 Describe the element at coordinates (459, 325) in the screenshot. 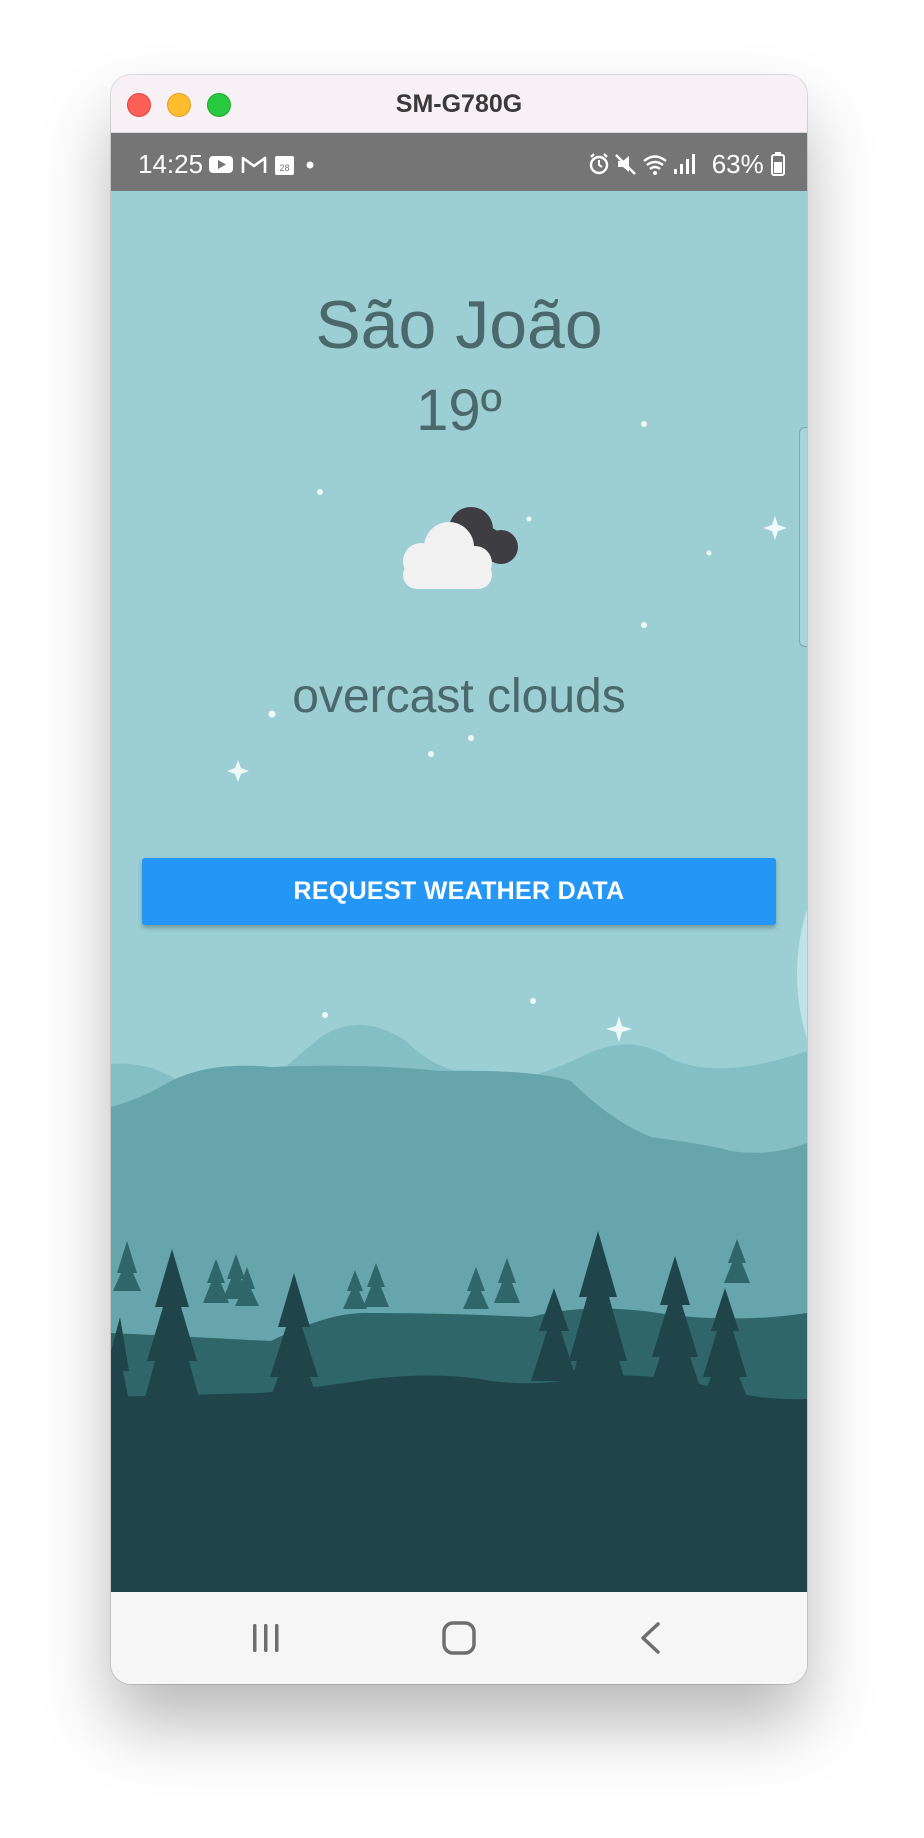

I see `city-name: São João` at that location.